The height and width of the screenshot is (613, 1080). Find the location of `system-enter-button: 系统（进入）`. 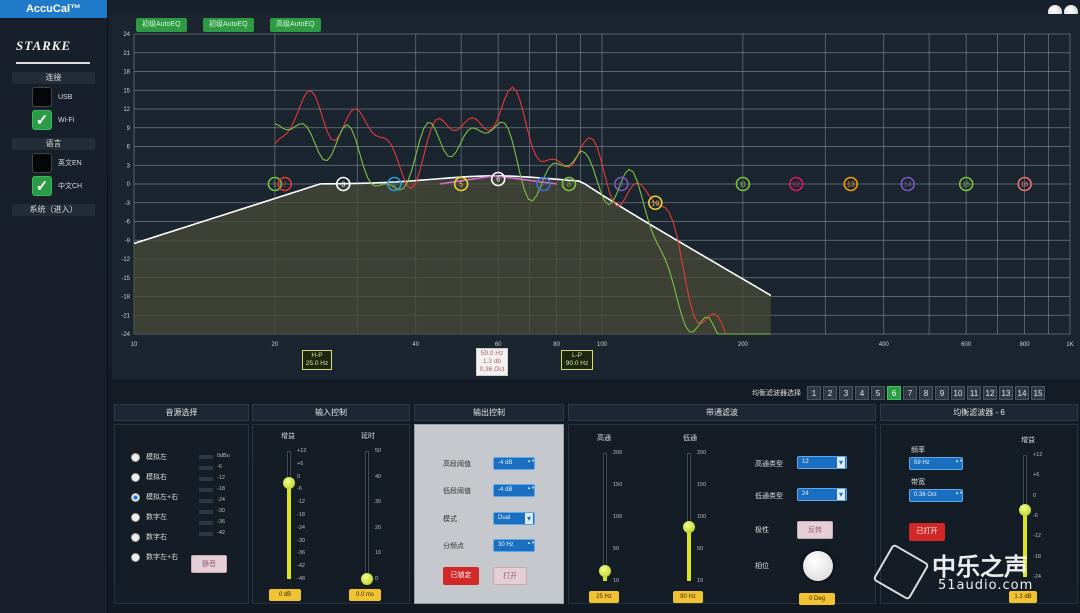

system-enter-button: 系统（进入） is located at coordinates (53, 210).